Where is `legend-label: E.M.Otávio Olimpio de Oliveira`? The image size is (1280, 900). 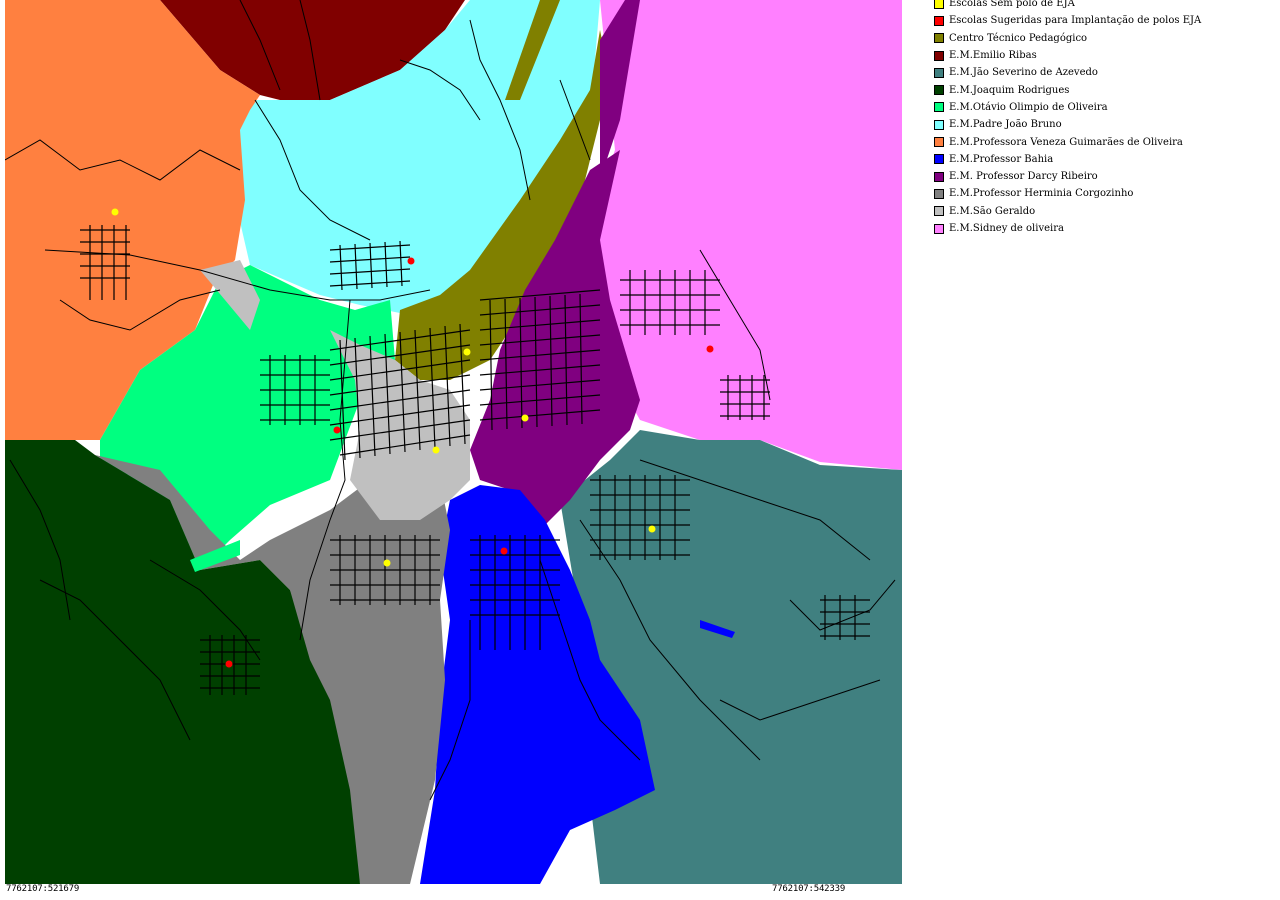
legend-label: E.M.Otávio Olimpio de Oliveira is located at coordinates (1028, 107).